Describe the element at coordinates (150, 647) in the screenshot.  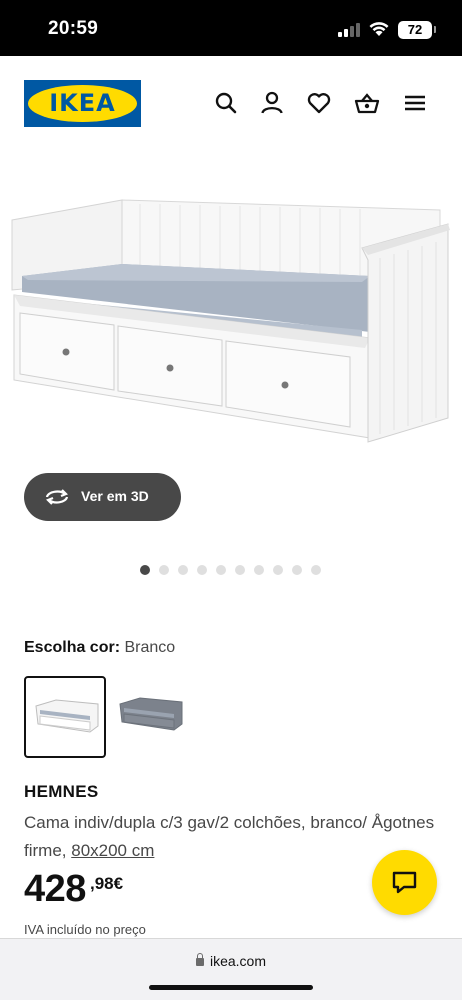
I see `color-choice-value: Branco` at that location.